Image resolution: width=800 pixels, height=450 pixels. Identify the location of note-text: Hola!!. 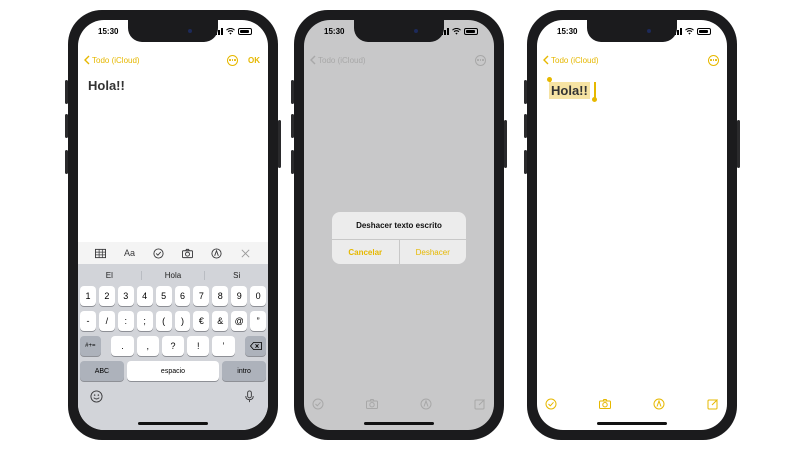
(106, 85).